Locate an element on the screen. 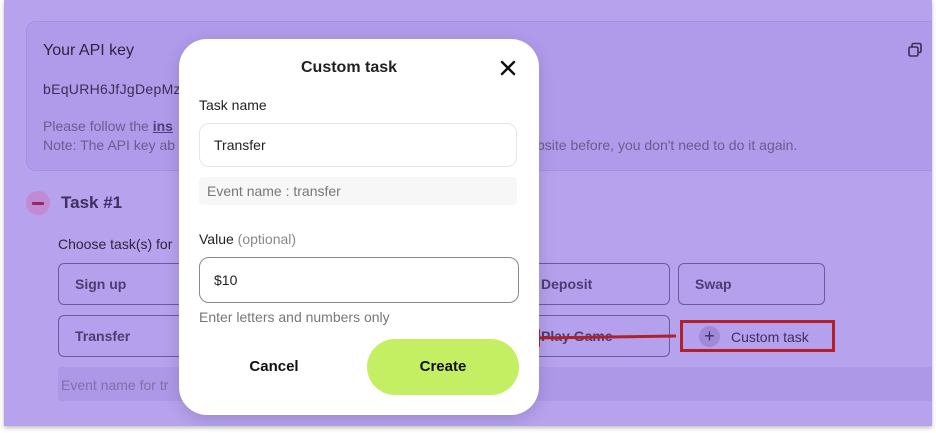 The height and width of the screenshot is (433, 936). value-optional-label: (optional) is located at coordinates (267, 239).